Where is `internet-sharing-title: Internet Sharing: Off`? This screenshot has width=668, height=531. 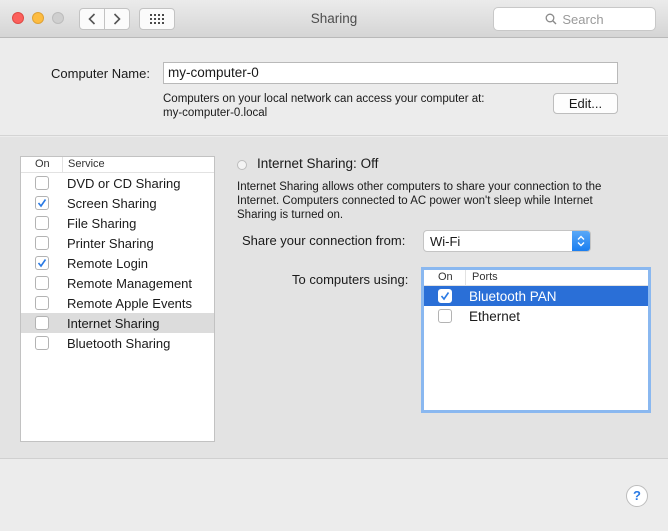
internet-sharing-title: Internet Sharing: Off is located at coordinates (318, 163).